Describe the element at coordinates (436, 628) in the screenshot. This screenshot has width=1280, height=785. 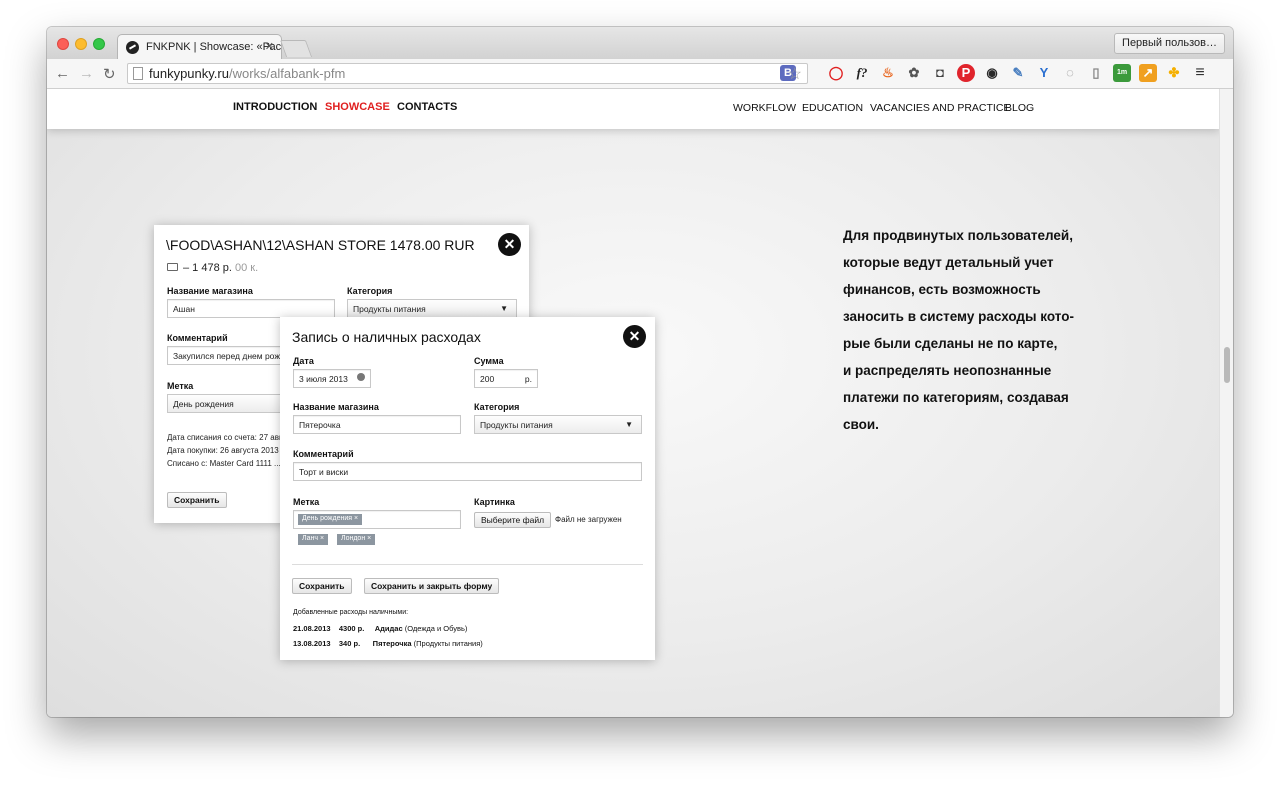
I see `record-category: (Одежда и Обувь)` at that location.